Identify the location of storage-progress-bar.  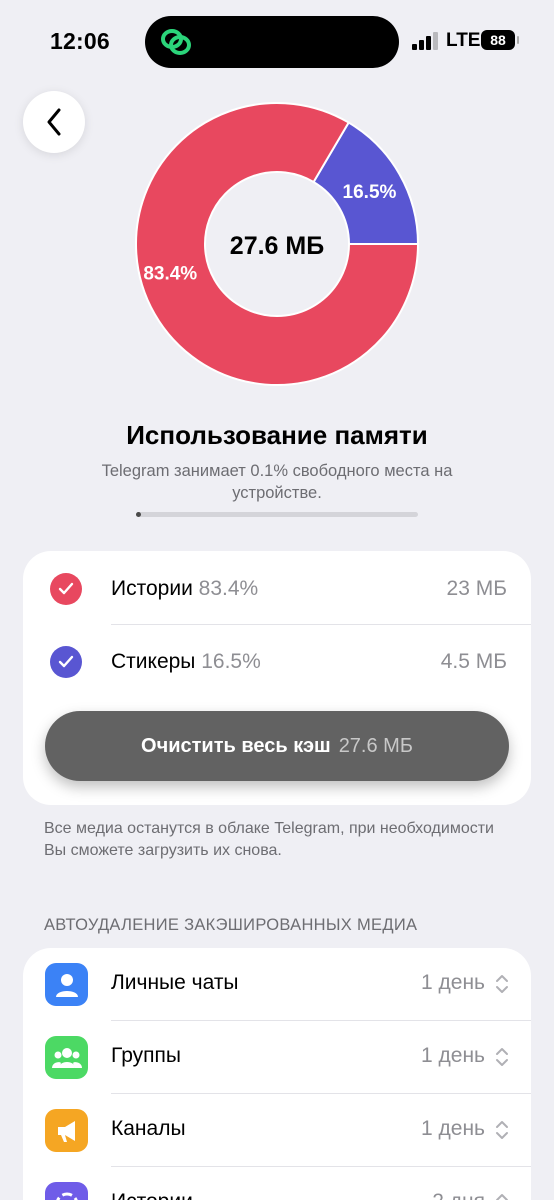
(277, 514).